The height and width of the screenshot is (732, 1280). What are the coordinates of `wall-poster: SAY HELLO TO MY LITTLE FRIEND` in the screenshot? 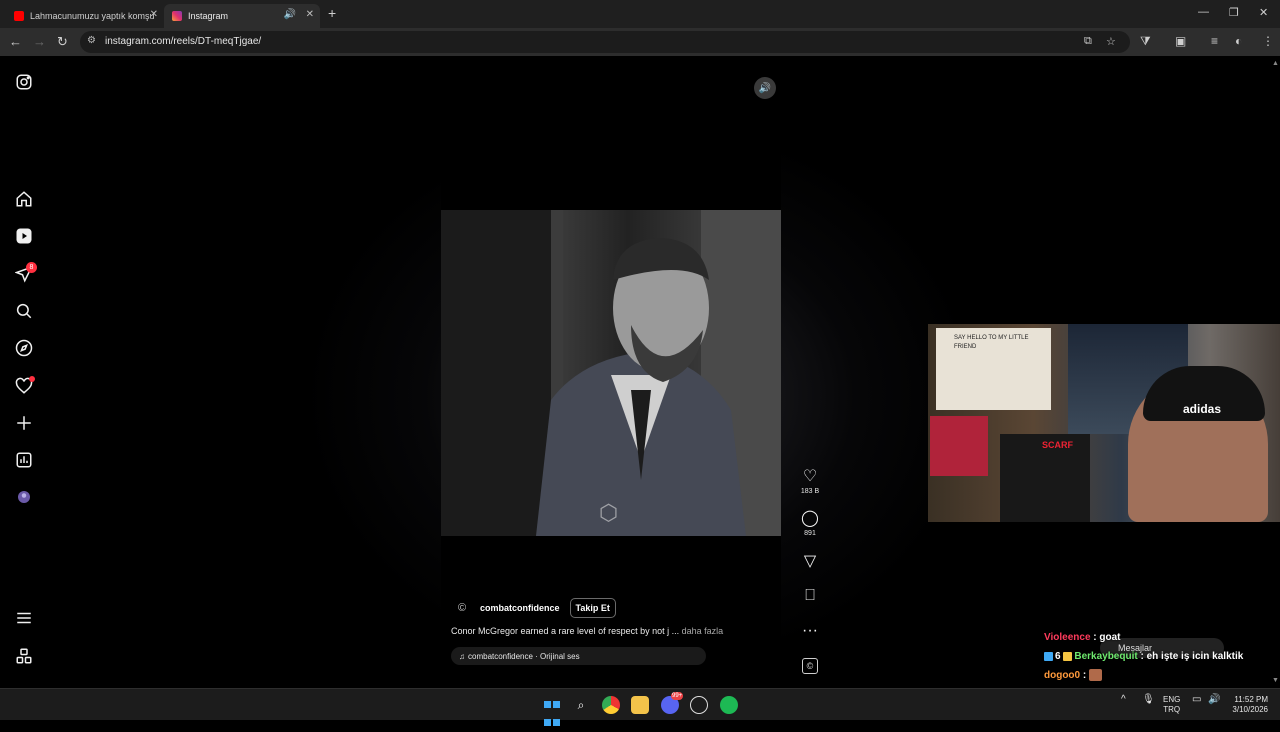 It's located at (993, 369).